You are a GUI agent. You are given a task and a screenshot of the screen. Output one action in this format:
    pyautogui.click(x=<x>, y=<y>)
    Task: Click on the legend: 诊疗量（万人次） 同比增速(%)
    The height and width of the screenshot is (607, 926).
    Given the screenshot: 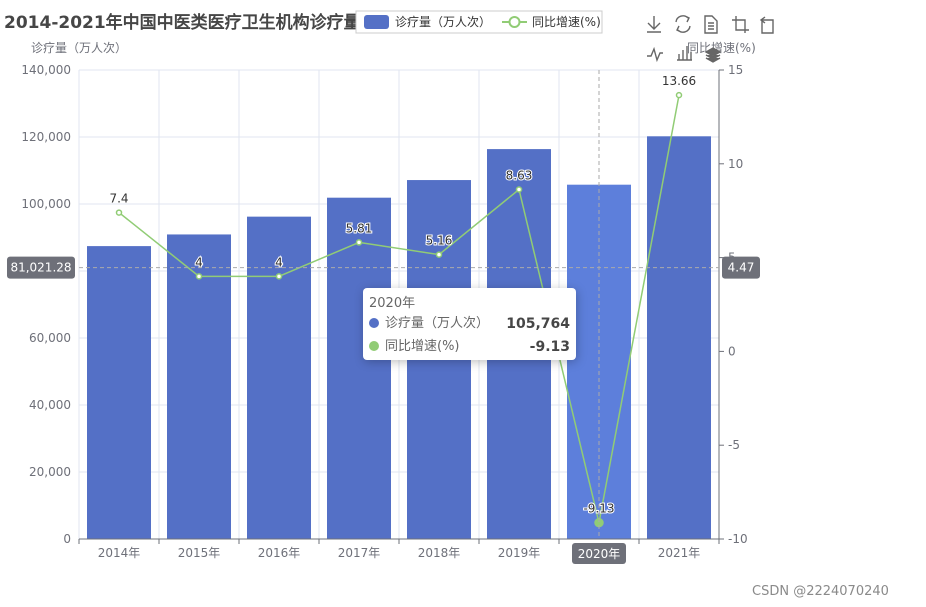 What is the action you would take?
    pyautogui.click(x=479, y=22)
    